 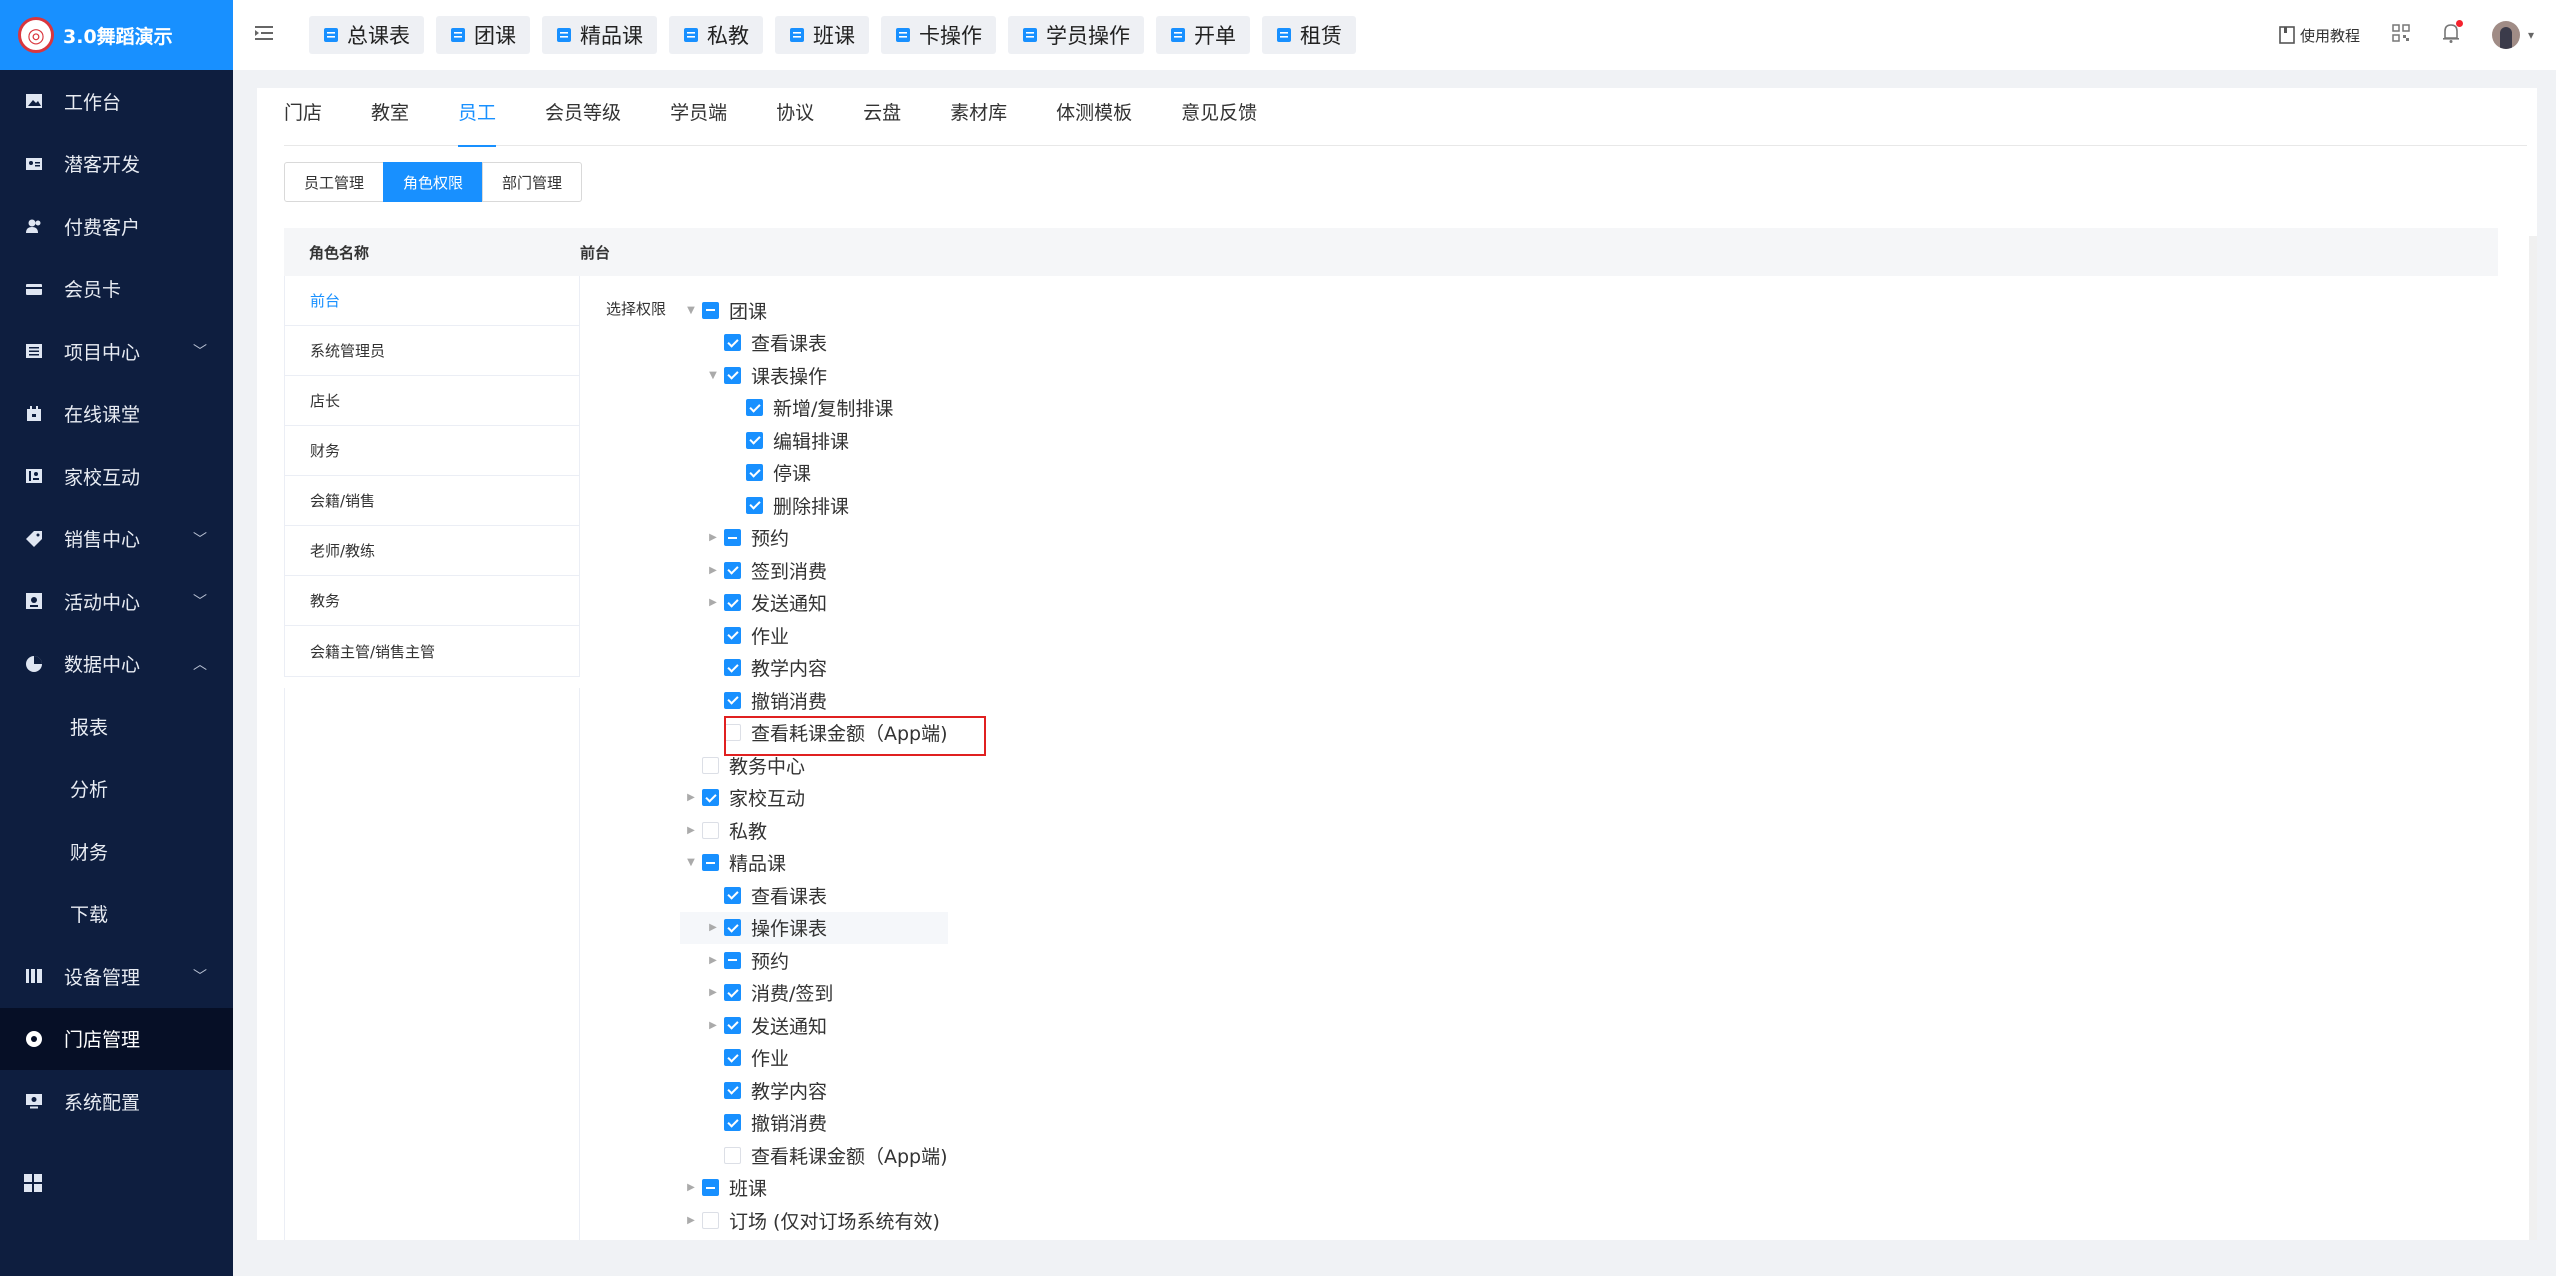 I want to click on sidebar-item-8: 活动中心 ﹀, so click(x=116, y=601).